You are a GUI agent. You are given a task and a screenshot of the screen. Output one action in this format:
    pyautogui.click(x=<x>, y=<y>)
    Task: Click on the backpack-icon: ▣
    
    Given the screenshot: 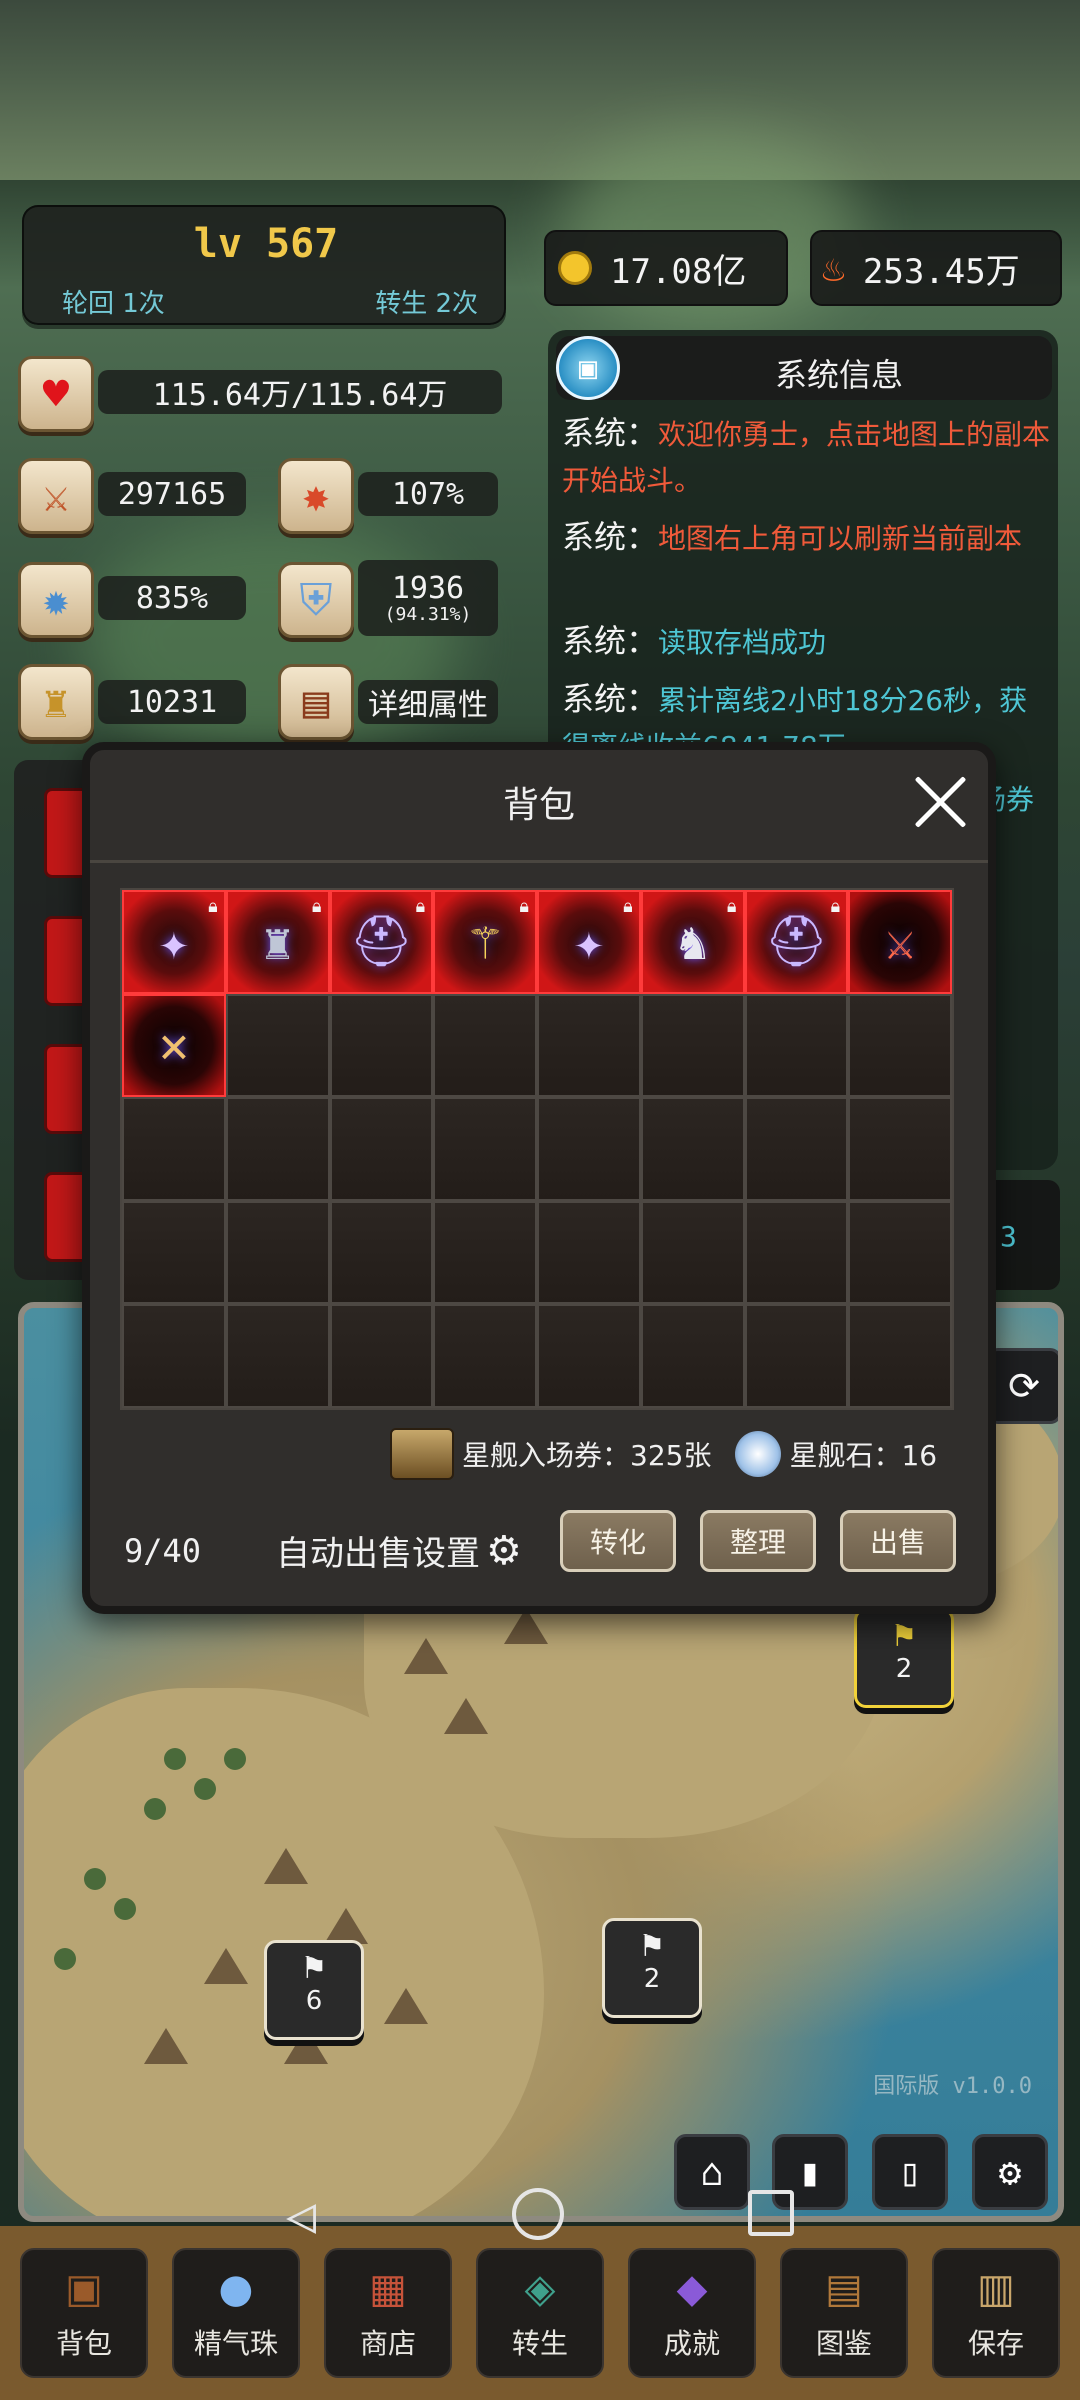 What is the action you would take?
    pyautogui.click(x=84, y=2289)
    